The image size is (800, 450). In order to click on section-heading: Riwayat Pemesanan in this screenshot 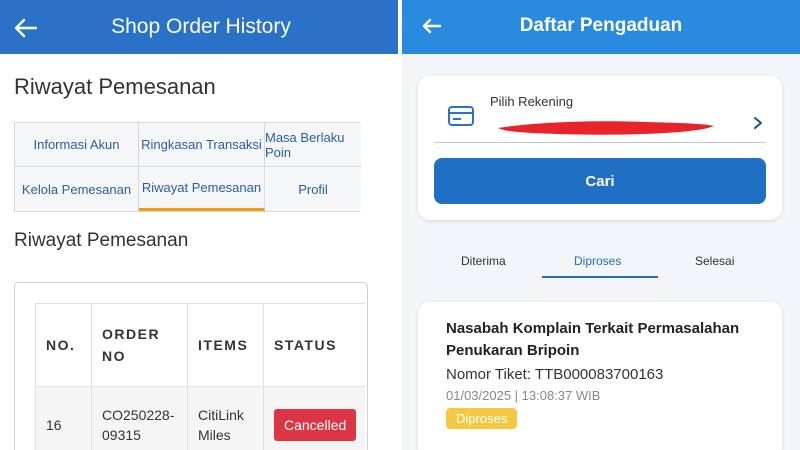, I will do `click(101, 240)`.